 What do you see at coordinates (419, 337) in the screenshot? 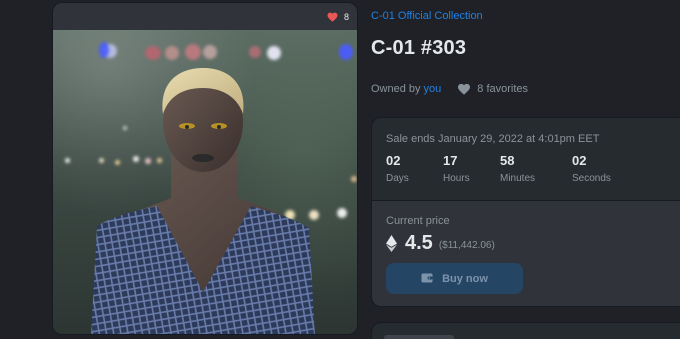
I see `panel-header-placeholder` at bounding box center [419, 337].